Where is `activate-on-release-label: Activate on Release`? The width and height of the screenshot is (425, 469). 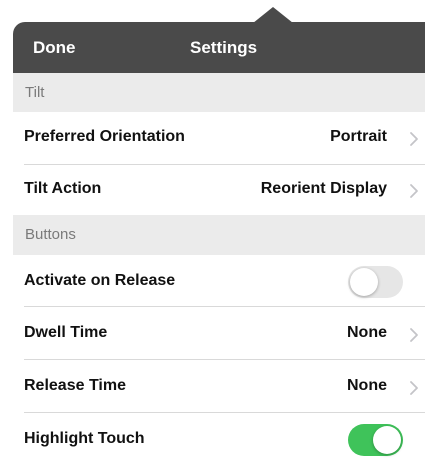 activate-on-release-label: Activate on Release is located at coordinates (100, 280).